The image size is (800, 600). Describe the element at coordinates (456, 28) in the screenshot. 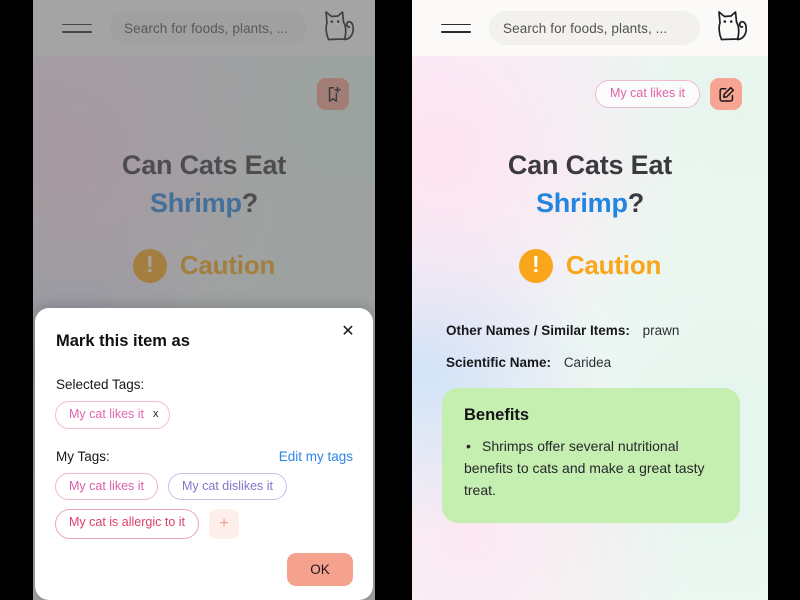

I see `hamburger-icon` at that location.